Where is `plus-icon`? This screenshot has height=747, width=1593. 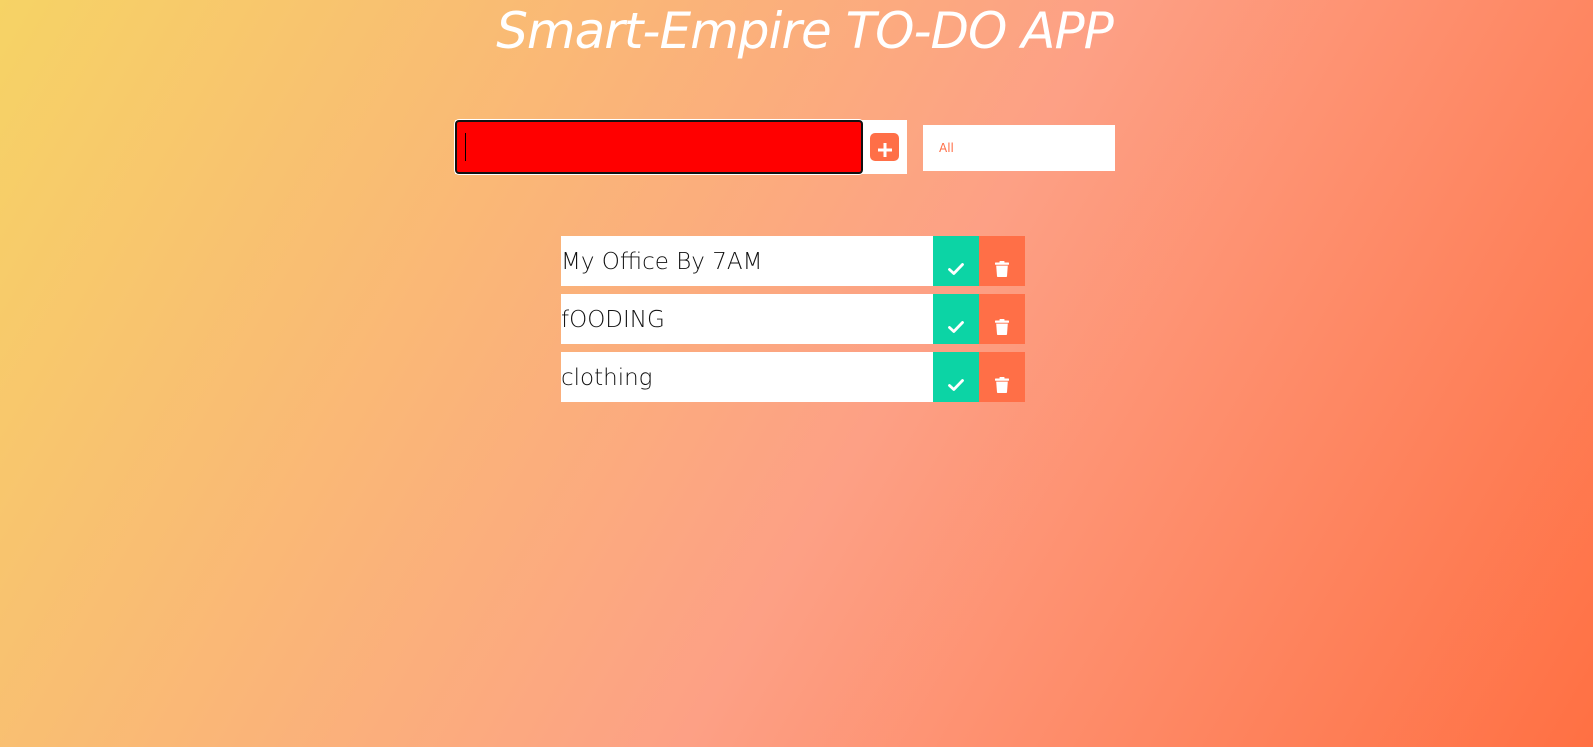
plus-icon is located at coordinates (884, 150).